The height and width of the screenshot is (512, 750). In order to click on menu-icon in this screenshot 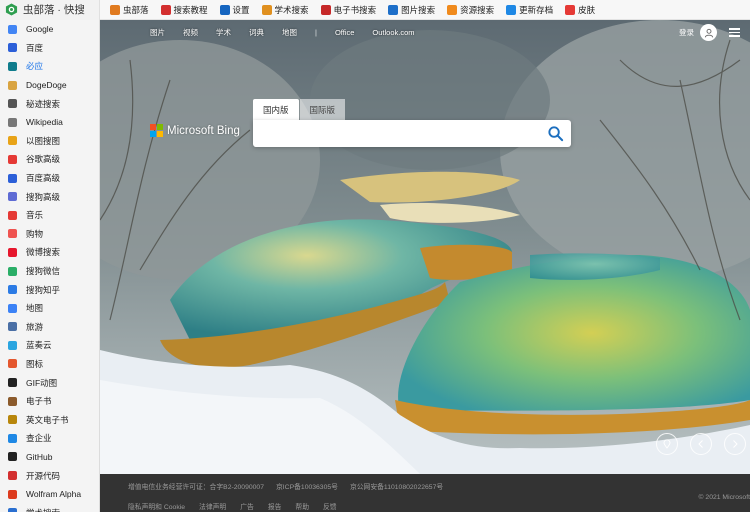, I will do `click(734, 32)`.